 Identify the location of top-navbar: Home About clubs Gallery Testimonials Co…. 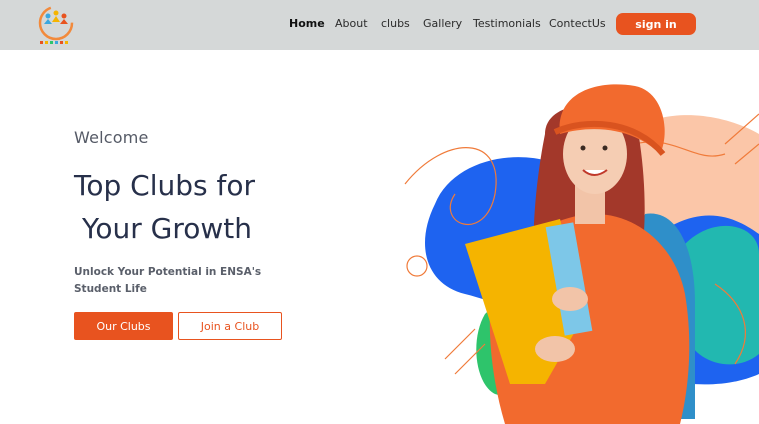
(379, 25).